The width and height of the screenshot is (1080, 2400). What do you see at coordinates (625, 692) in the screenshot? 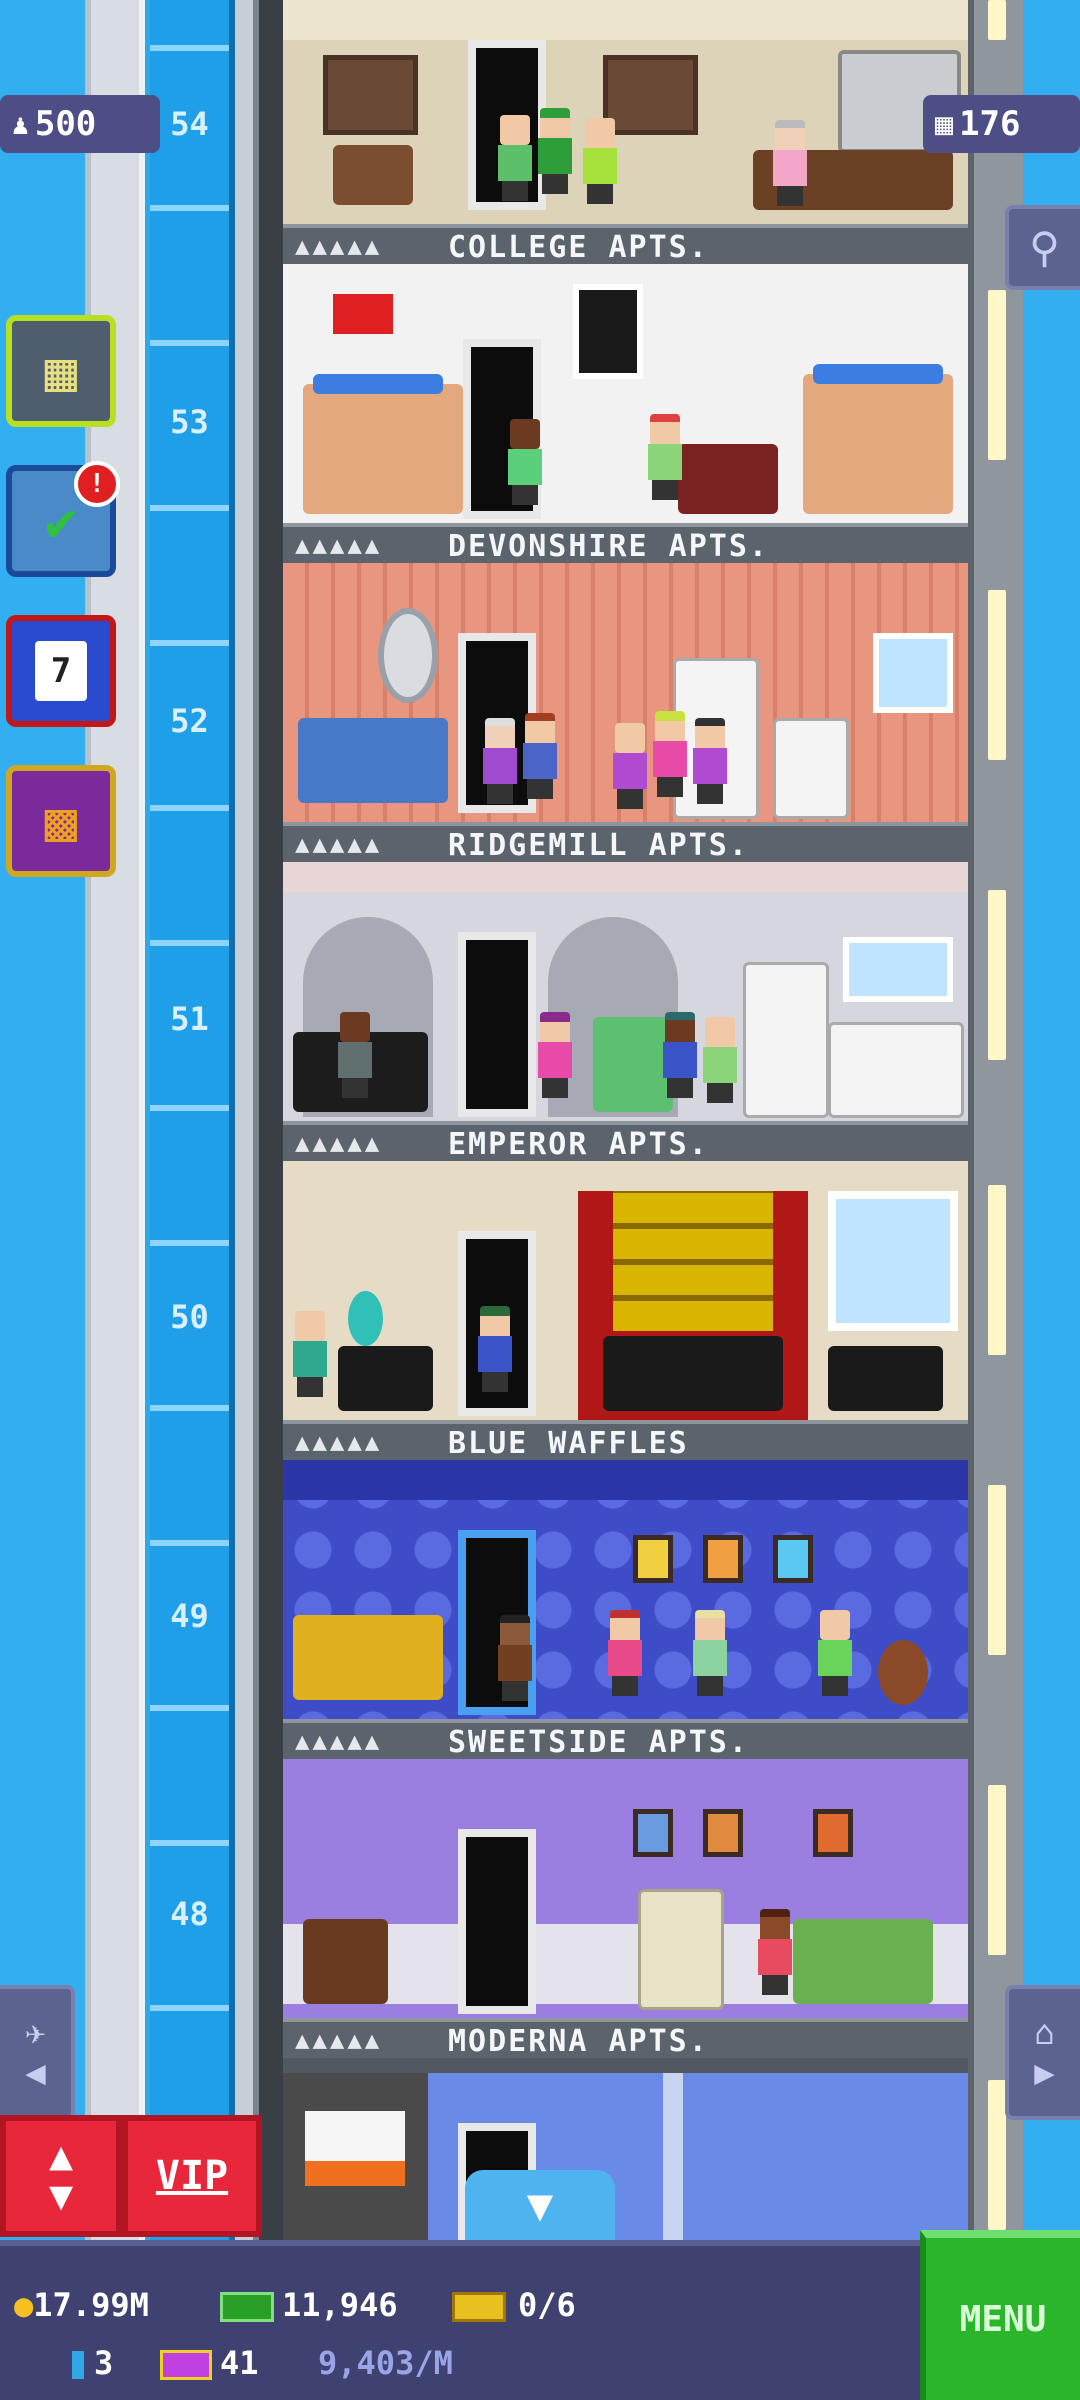
I see `room-ridgemill-apts` at bounding box center [625, 692].